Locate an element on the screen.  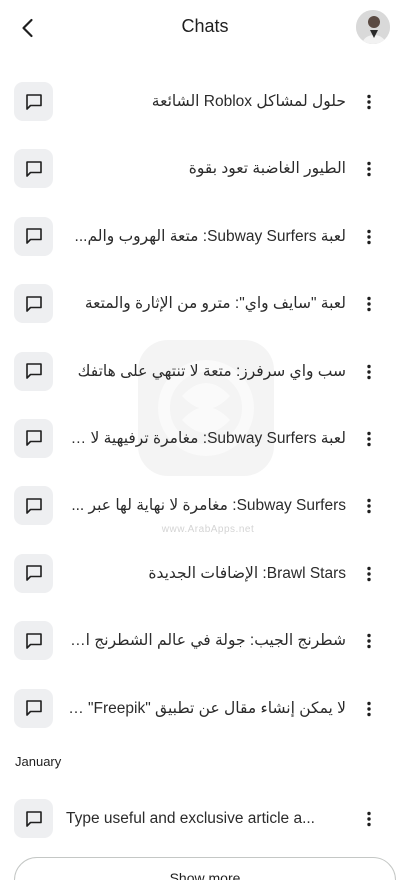
page-title: Chats is located at coordinates (205, 26).